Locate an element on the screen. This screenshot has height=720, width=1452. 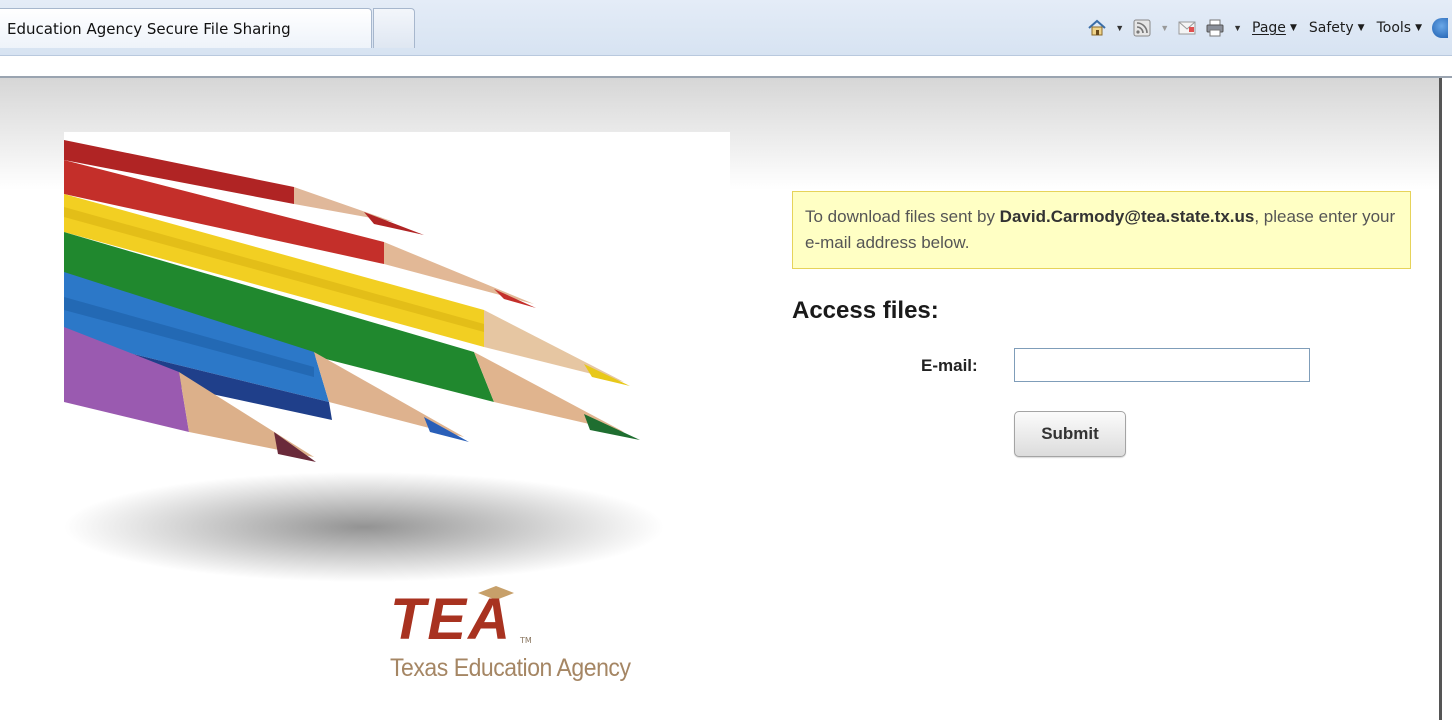
access-files-heading: Access files: is located at coordinates (865, 310).